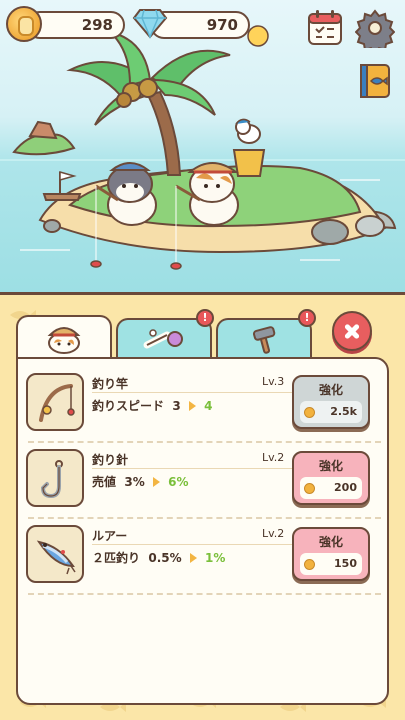 This screenshot has width=405, height=720. I want to click on category-tabs, so click(166, 337).